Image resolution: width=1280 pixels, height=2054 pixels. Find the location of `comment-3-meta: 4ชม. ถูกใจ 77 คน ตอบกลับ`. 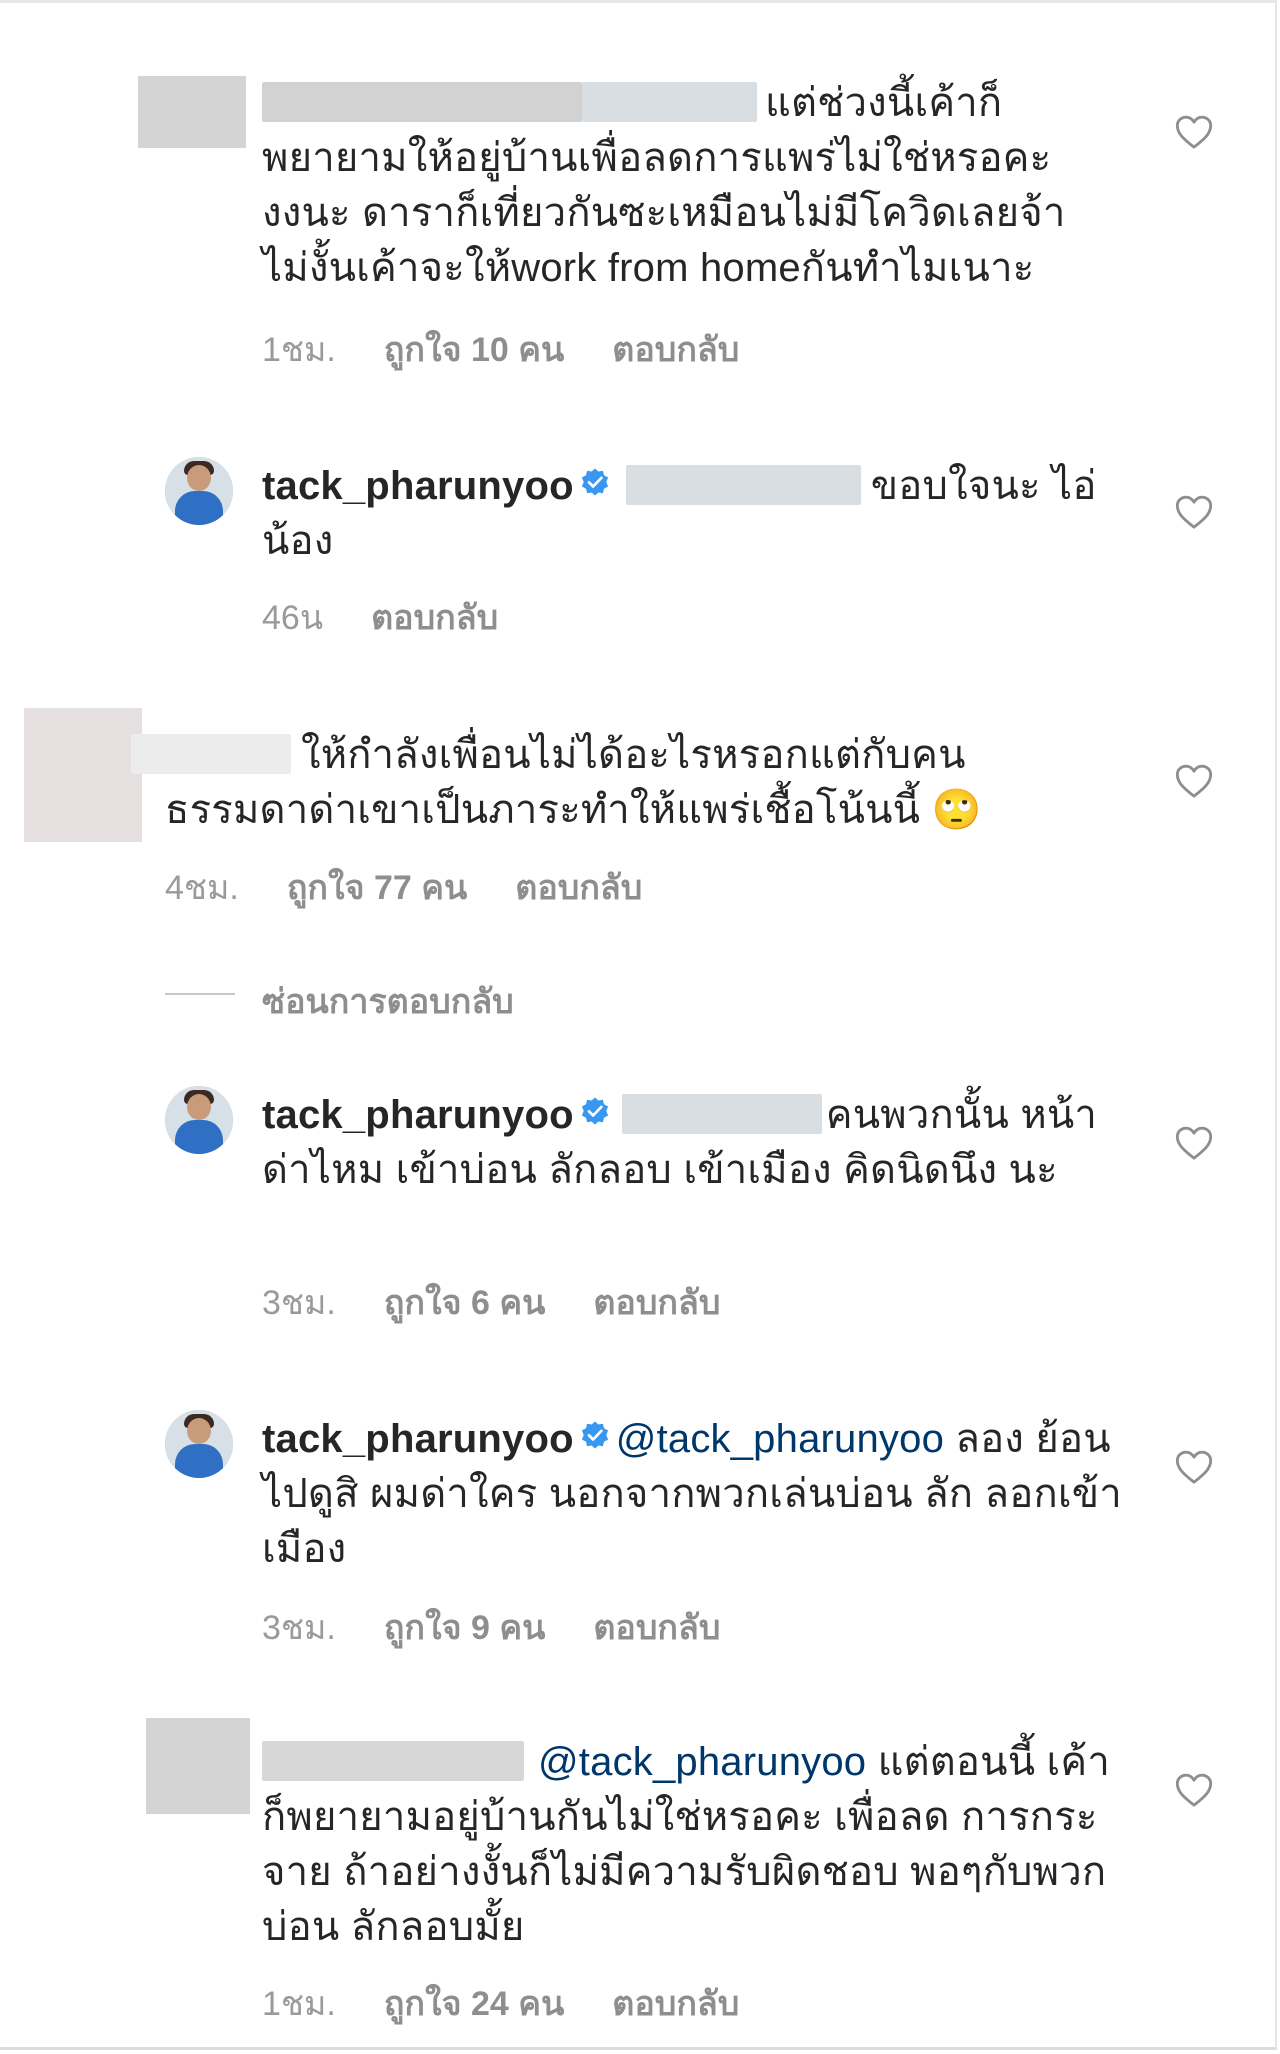

comment-3-meta: 4ชม. ถูกใจ 77 คน ตอบกลับ is located at coordinates (427, 887).